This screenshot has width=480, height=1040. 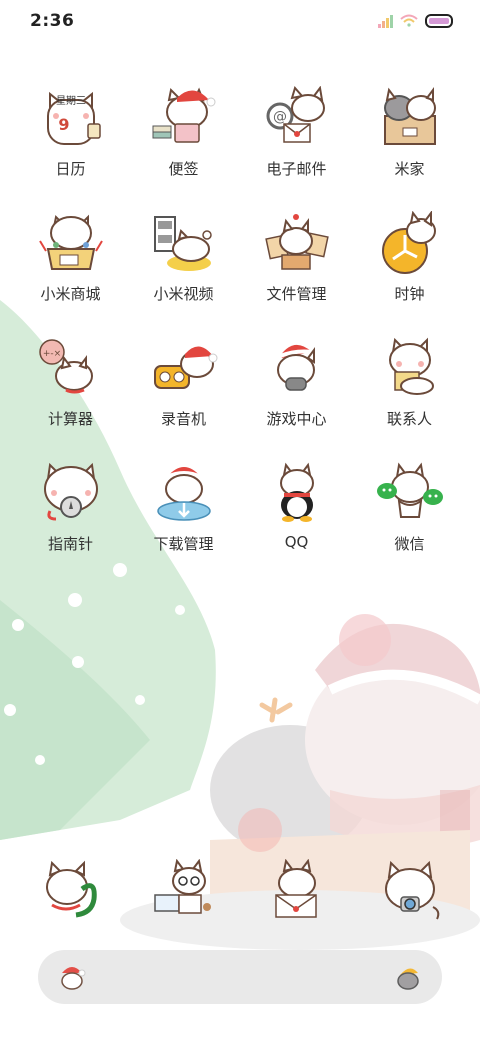 I want to click on wechat-cat-icon, so click(x=409, y=490).